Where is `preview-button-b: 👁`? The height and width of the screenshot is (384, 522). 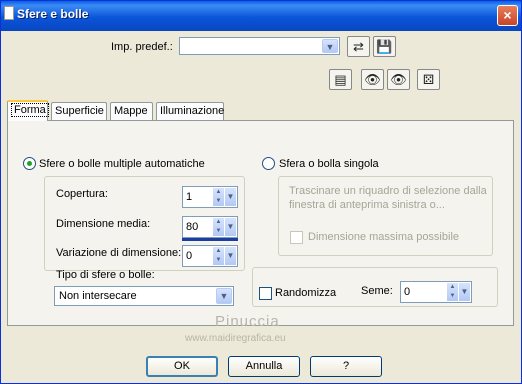
preview-button-b: 👁 is located at coordinates (398, 79).